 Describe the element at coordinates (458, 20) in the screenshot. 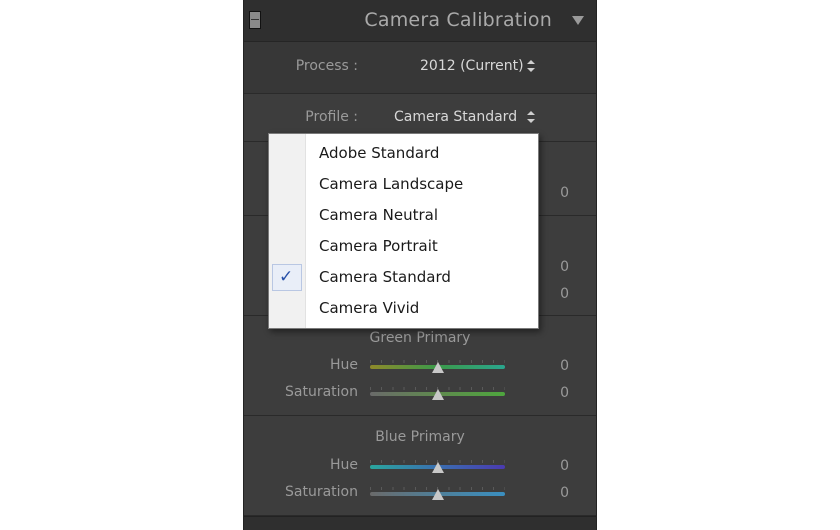

I see `panel-title: Camera Calibration` at that location.